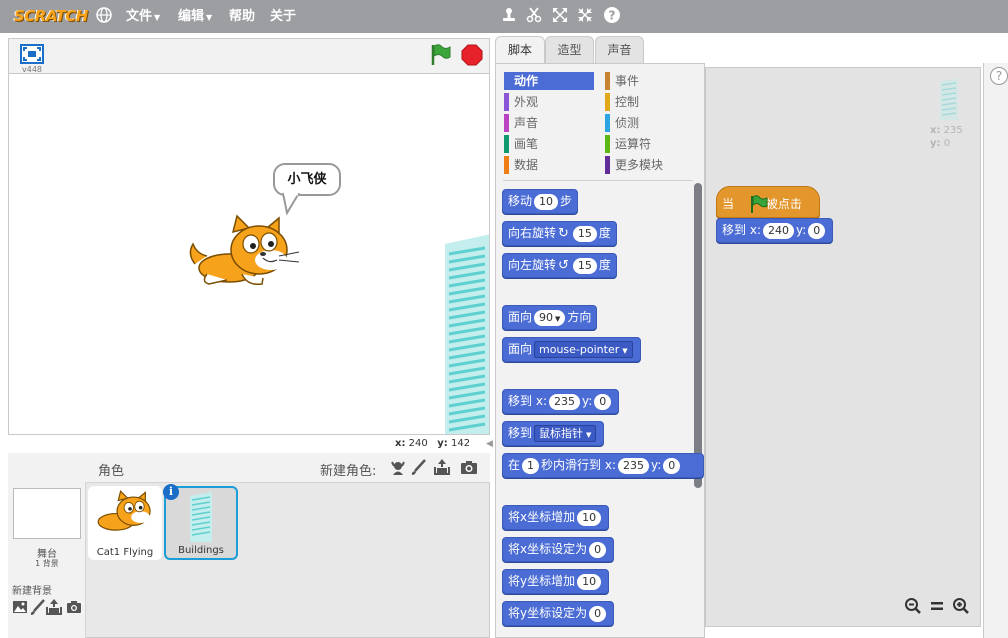  I want to click on new-backdrop-label: 新建背景, so click(32, 591).